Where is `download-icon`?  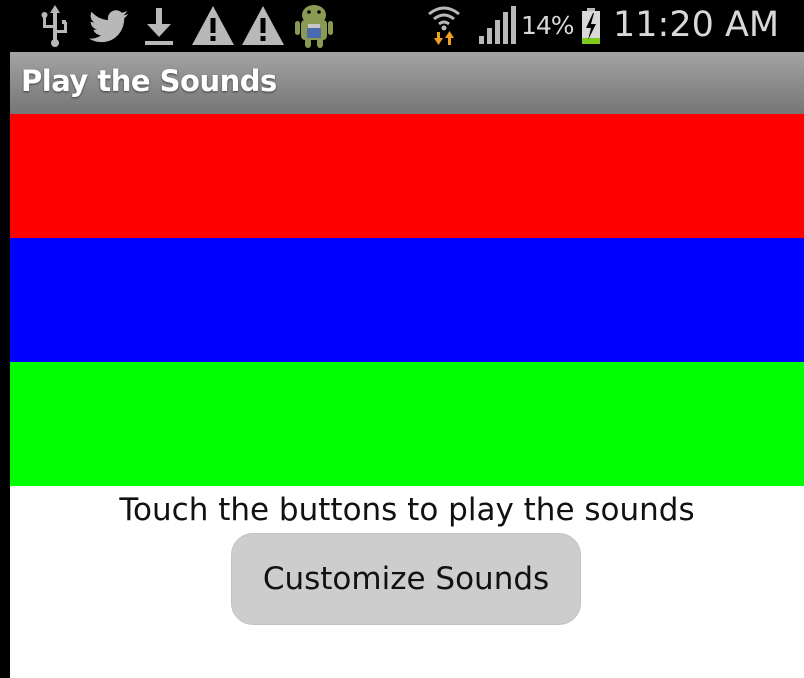 download-icon is located at coordinates (159, 26).